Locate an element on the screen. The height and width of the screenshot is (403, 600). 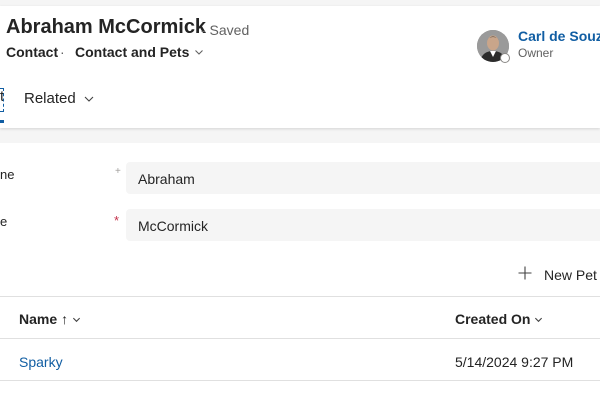
first-name-label: ne is located at coordinates (7, 174).